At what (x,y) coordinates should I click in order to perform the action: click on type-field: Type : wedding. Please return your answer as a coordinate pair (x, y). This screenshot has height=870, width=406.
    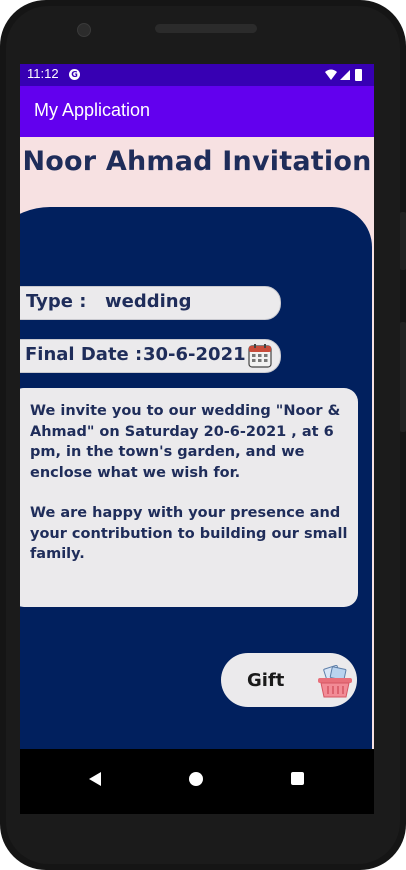
    Looking at the image, I should click on (150, 303).